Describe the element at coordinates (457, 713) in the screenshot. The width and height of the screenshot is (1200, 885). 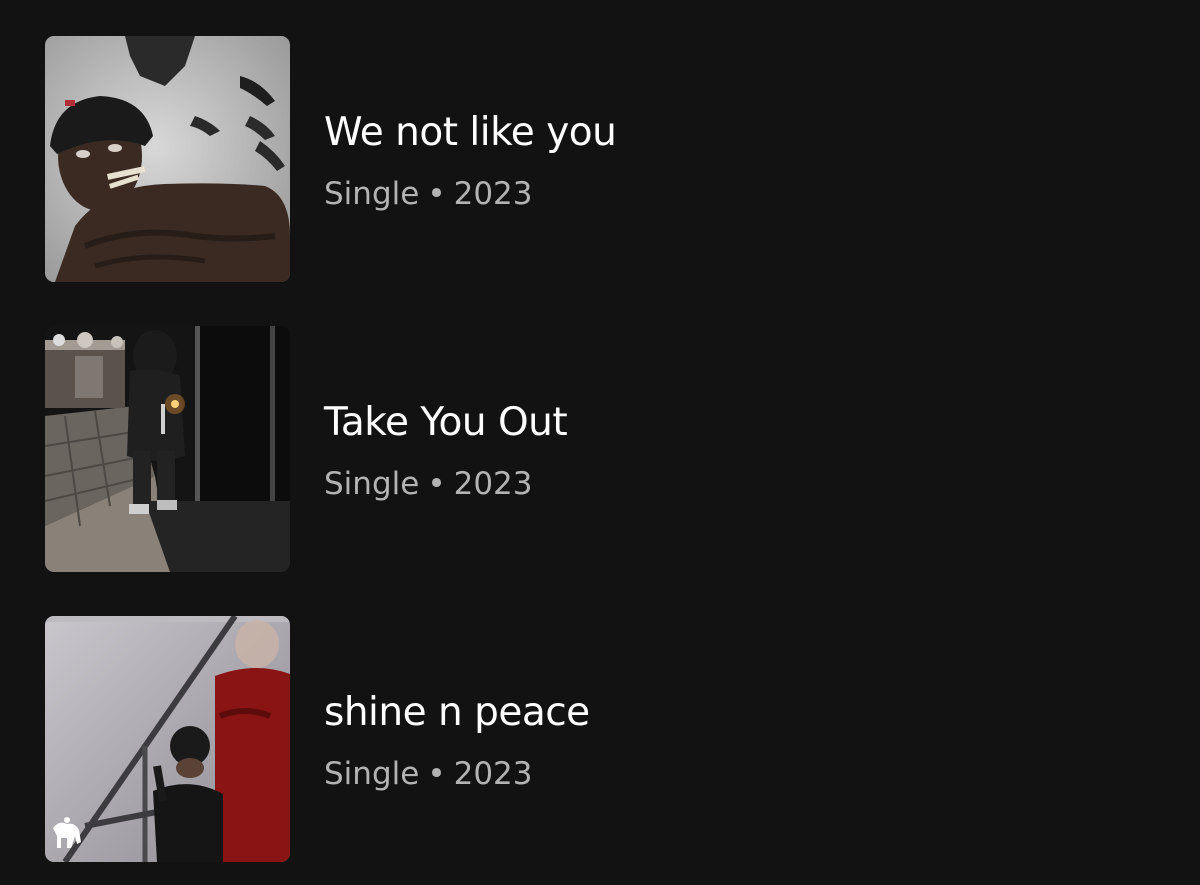
I see `release-title: shine n peace` at that location.